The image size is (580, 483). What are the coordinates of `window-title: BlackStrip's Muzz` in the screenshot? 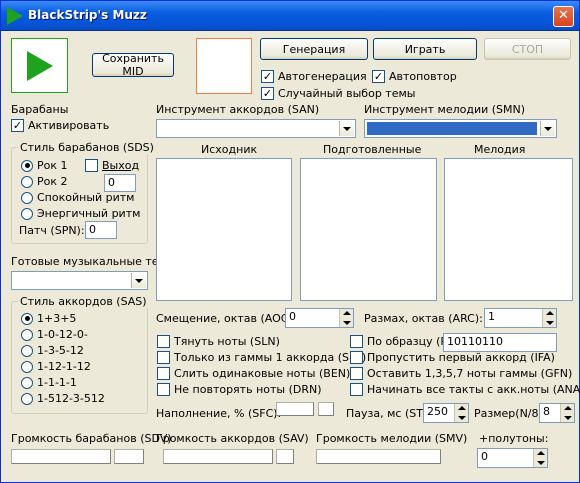 It's located at (87, 15).